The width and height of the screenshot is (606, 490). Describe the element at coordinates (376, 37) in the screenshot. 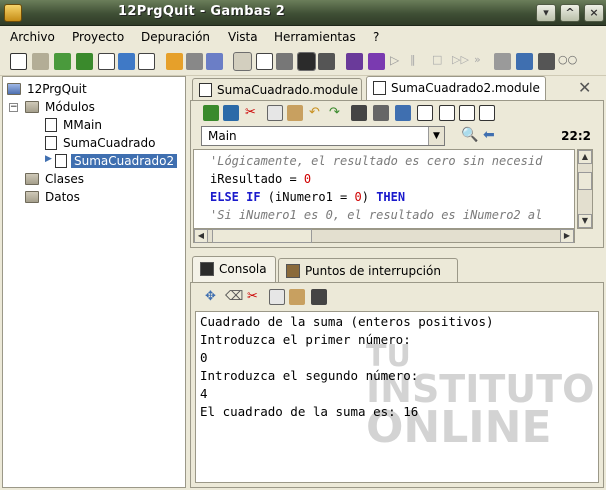

I see `menu-help: ?` at that location.